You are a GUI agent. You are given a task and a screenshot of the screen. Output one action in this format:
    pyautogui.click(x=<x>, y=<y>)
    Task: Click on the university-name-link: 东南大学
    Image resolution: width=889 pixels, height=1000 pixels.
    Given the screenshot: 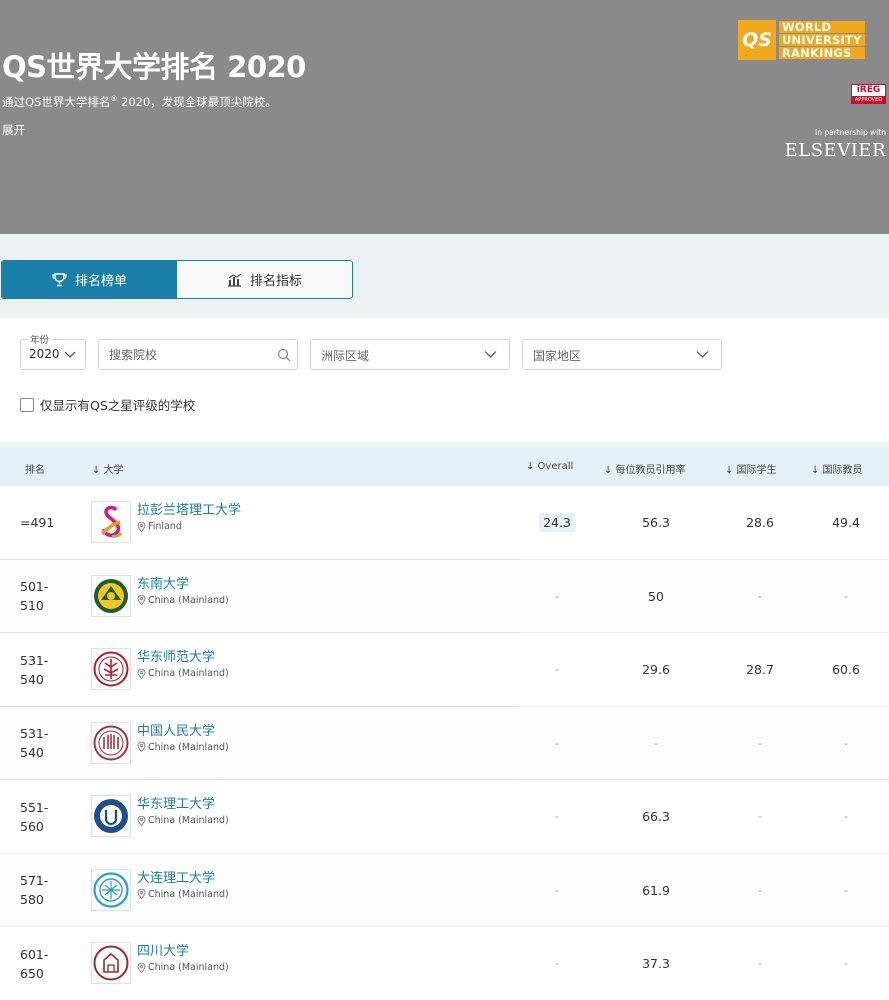 What is the action you would take?
    pyautogui.click(x=163, y=582)
    